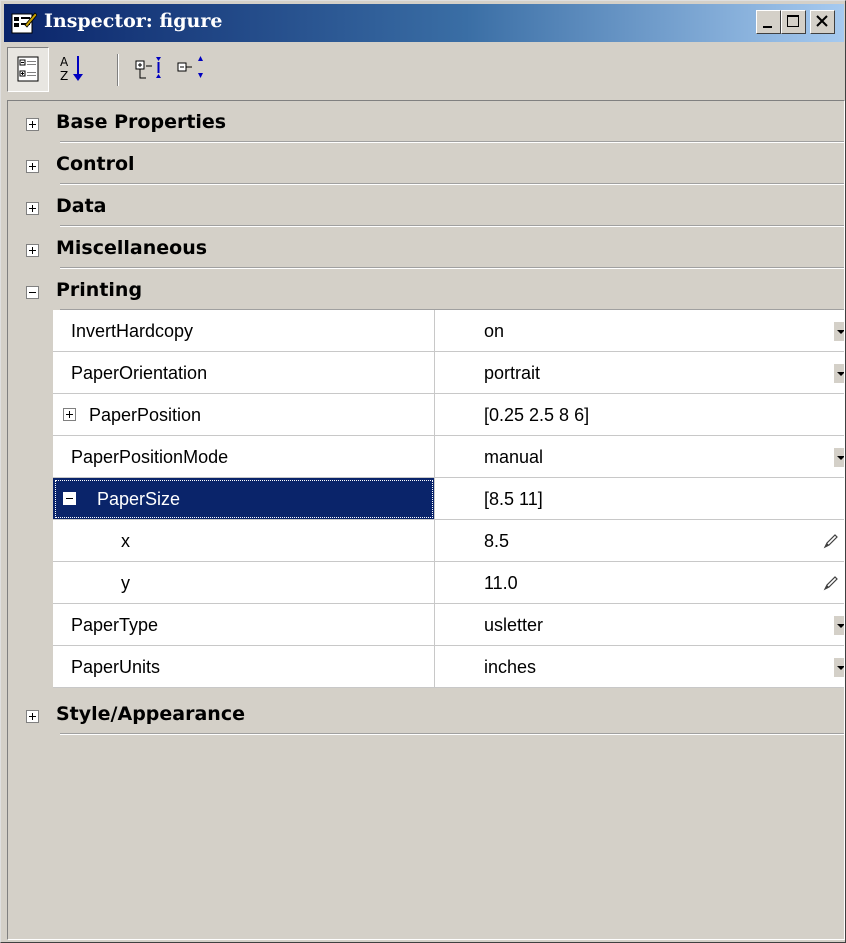 The image size is (846, 943). I want to click on title-bar: Inspector: figure, so click(424, 23).